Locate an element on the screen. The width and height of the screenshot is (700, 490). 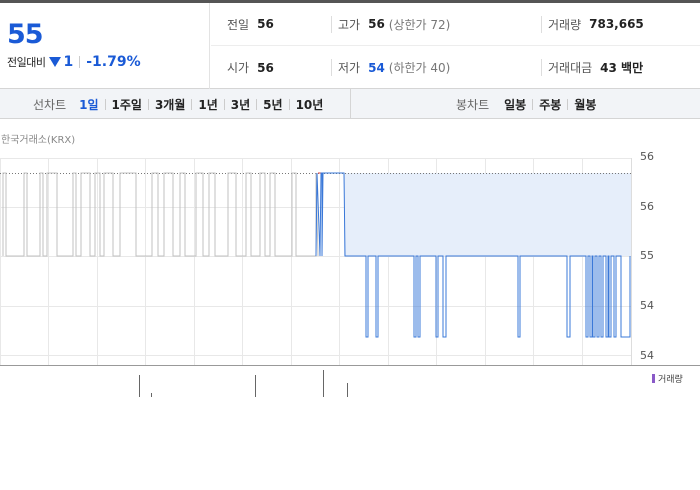
change-label: 전일대비 is located at coordinates (26, 62).